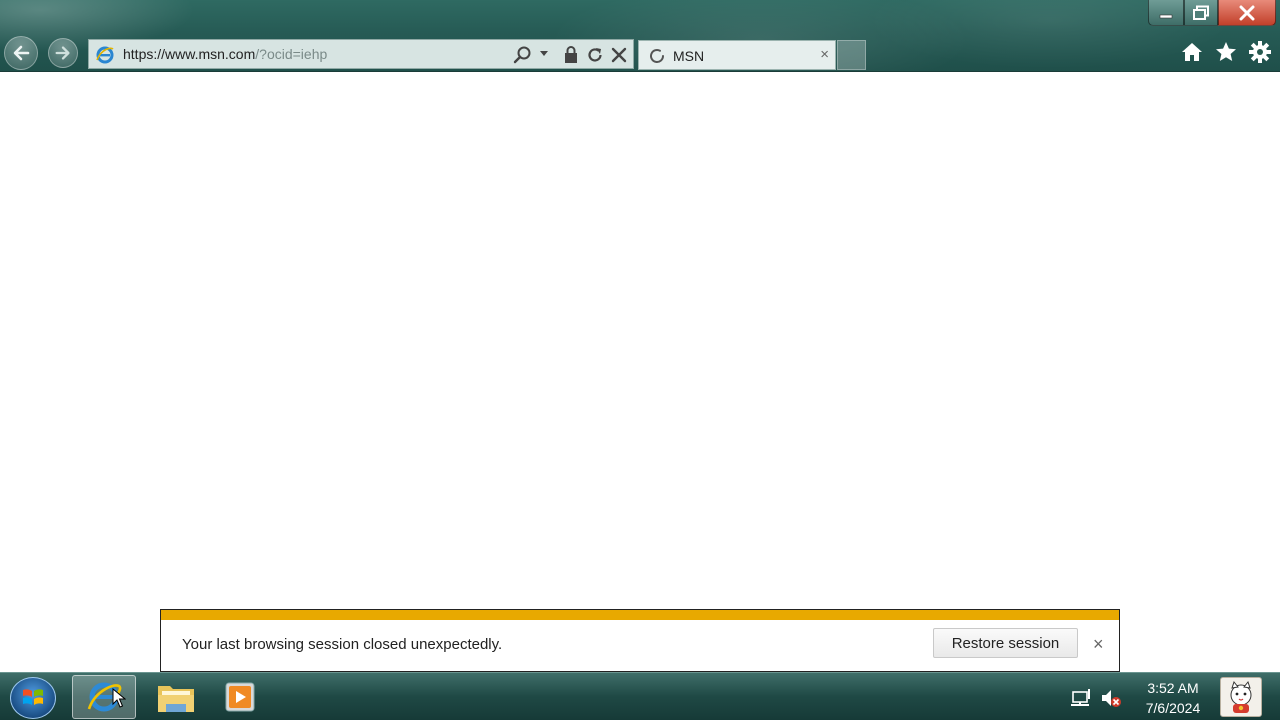  I want to click on browser-toolbar: https://www.msn.com/?ocid=iehp MSN ×, so click(640, 36).